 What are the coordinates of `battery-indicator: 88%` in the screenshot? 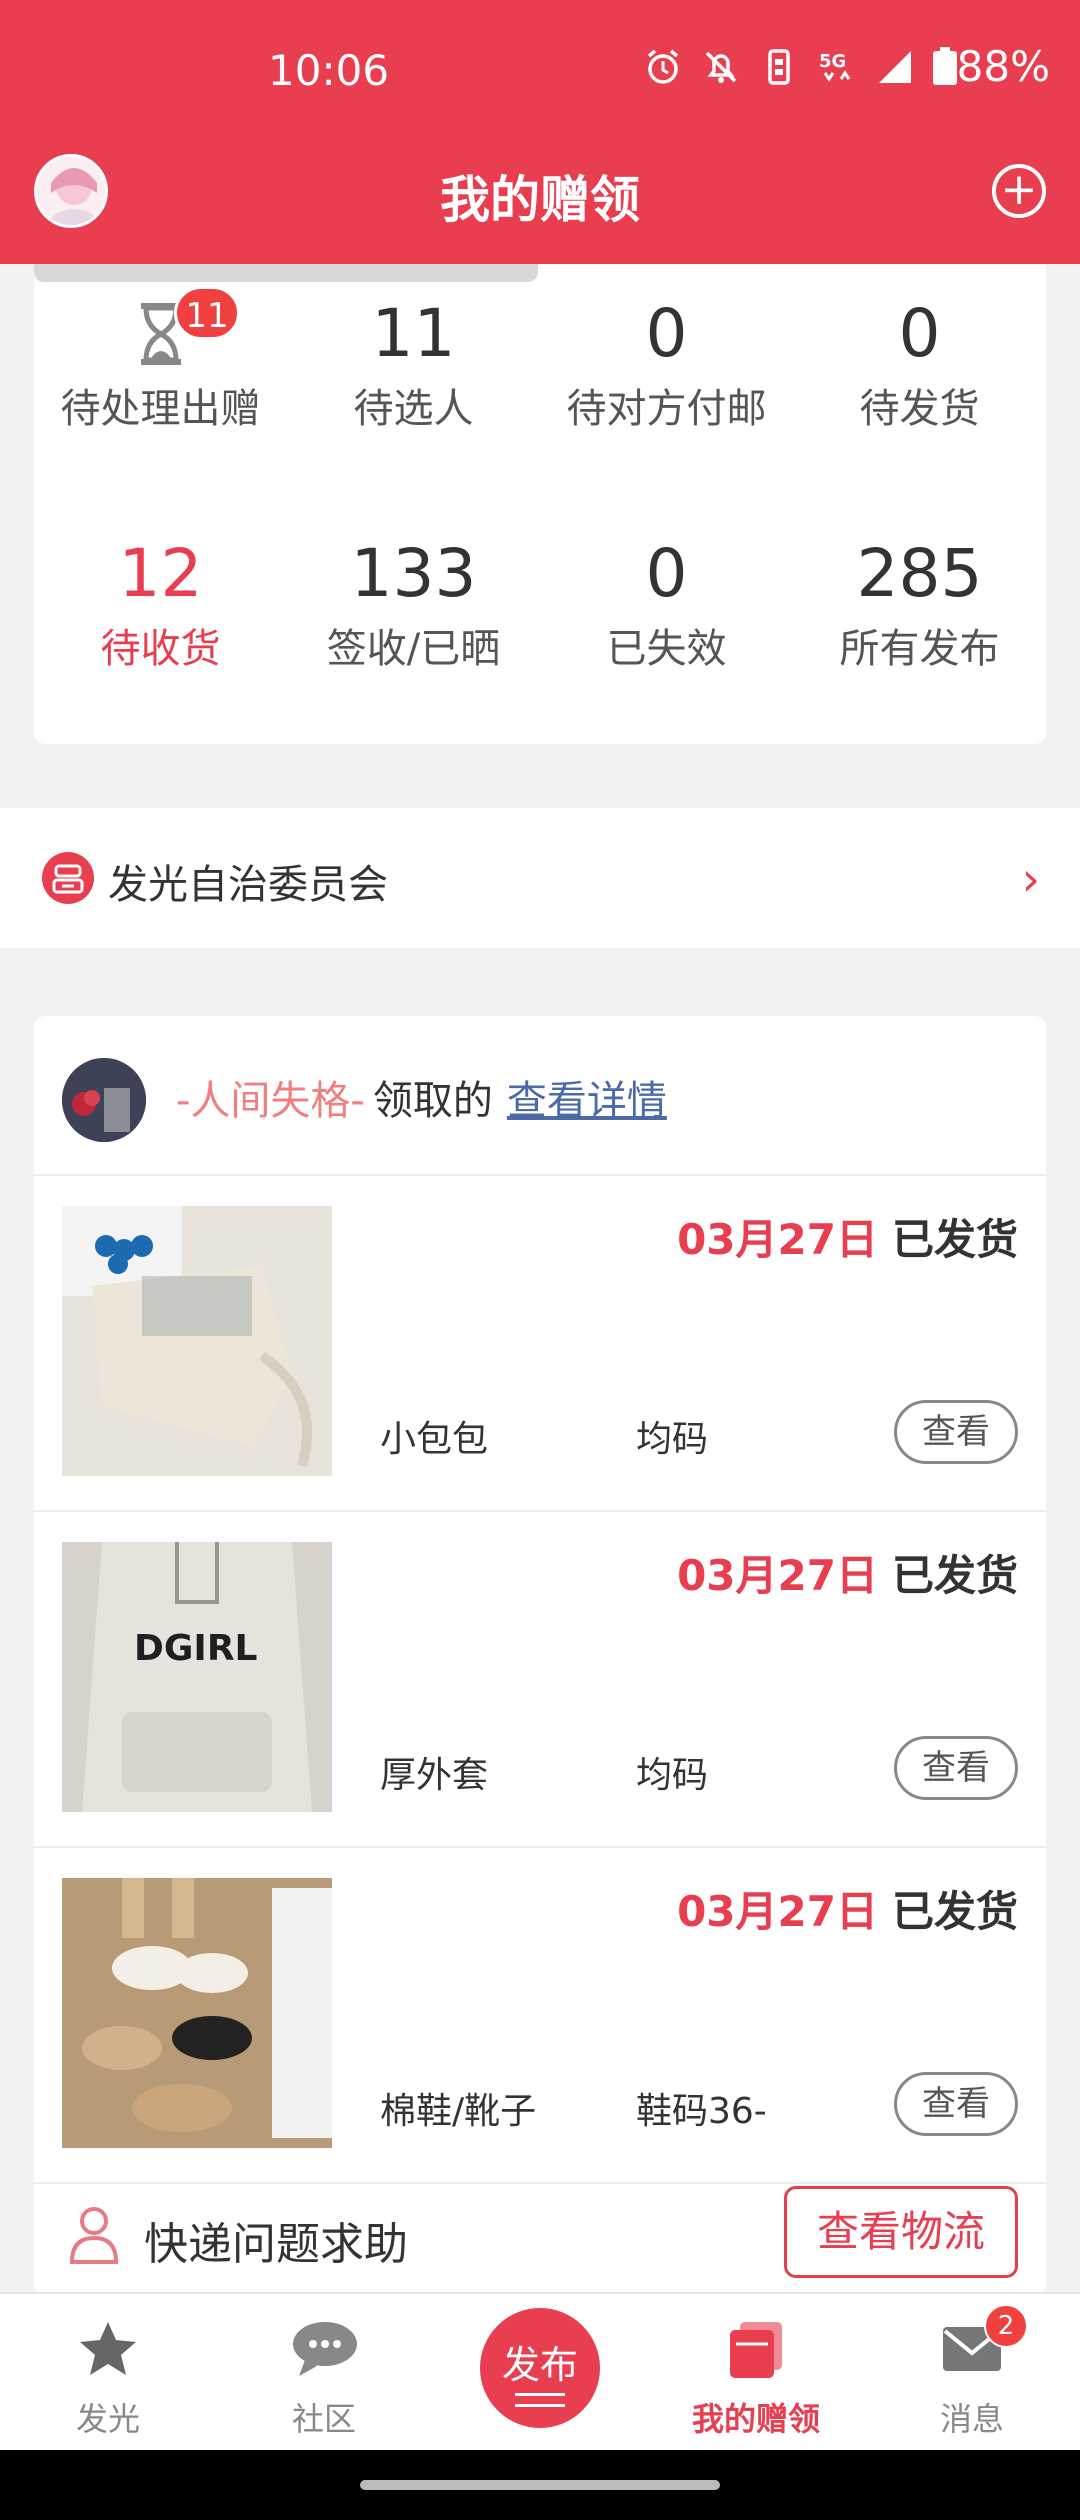 It's located at (991, 66).